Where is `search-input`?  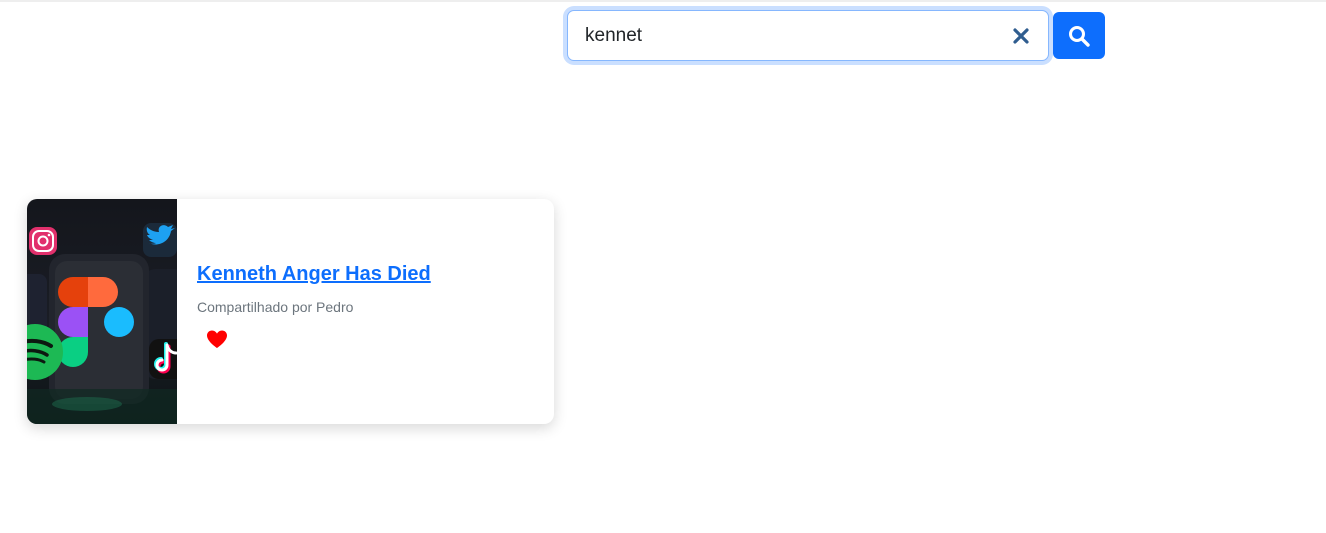 search-input is located at coordinates (783, 35).